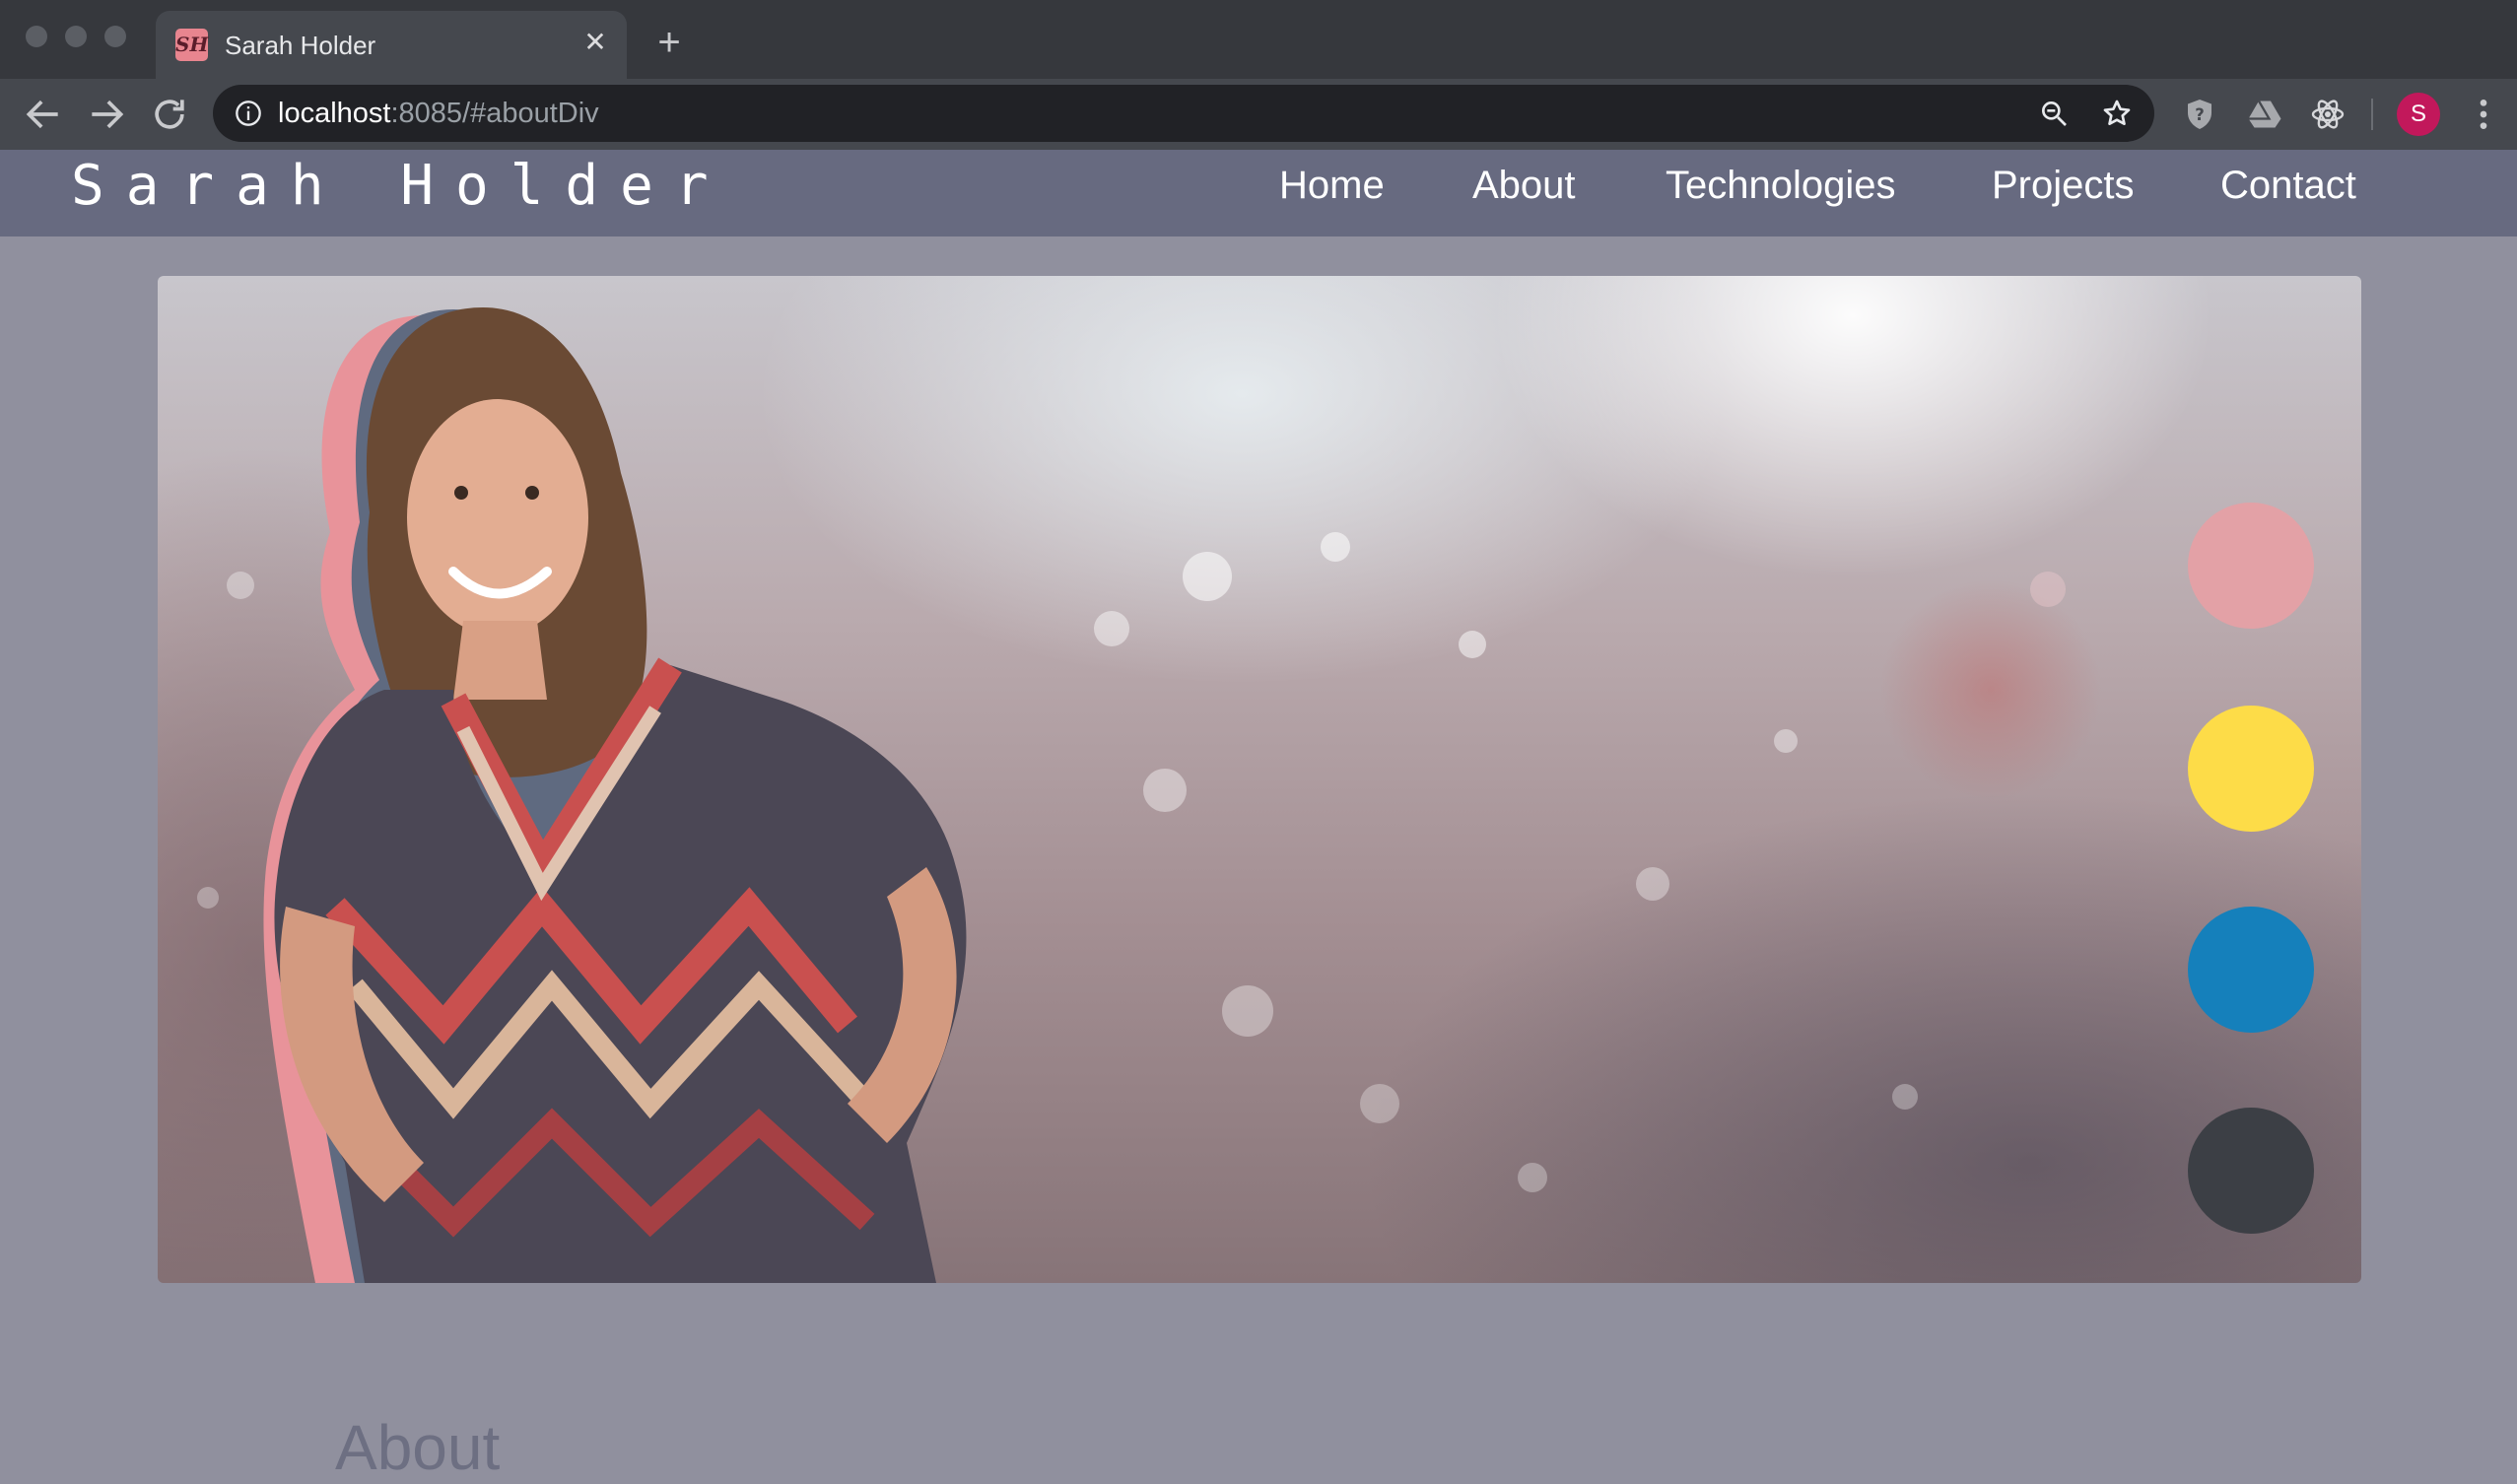 This screenshot has height=1484, width=2517. I want to click on color-swatch-blue, so click(2251, 970).